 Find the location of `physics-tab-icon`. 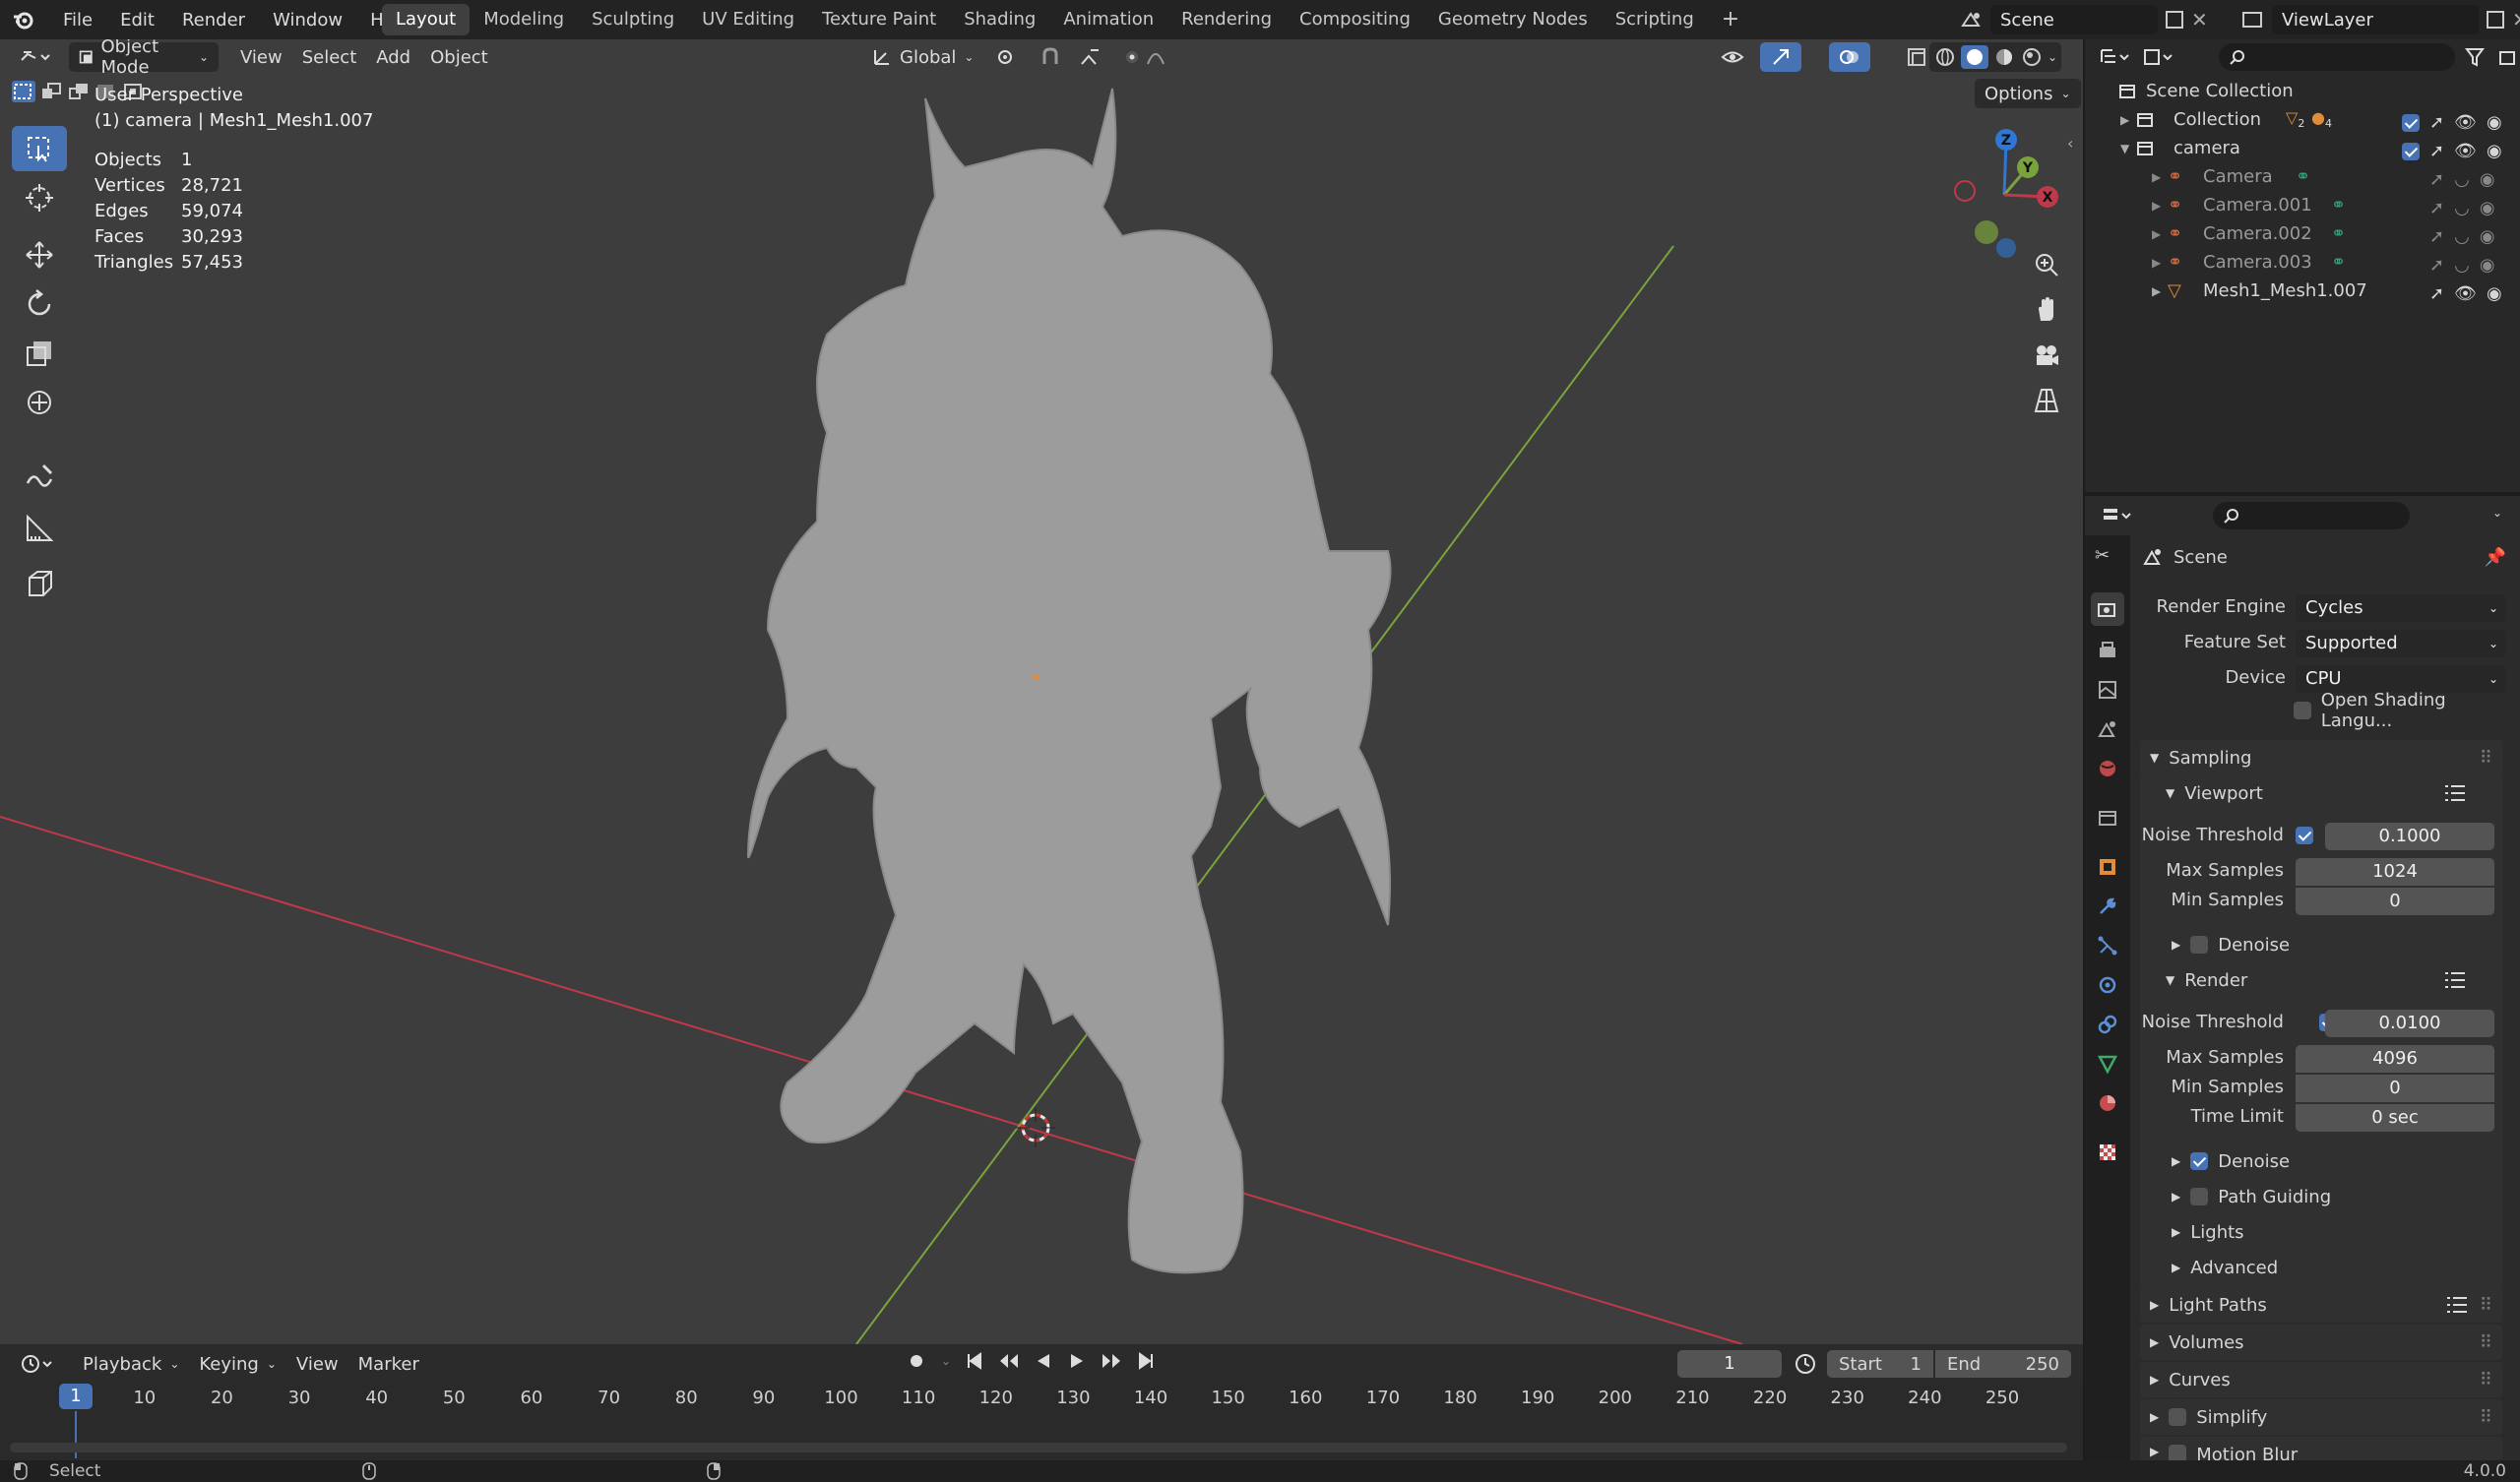

physics-tab-icon is located at coordinates (2107, 985).